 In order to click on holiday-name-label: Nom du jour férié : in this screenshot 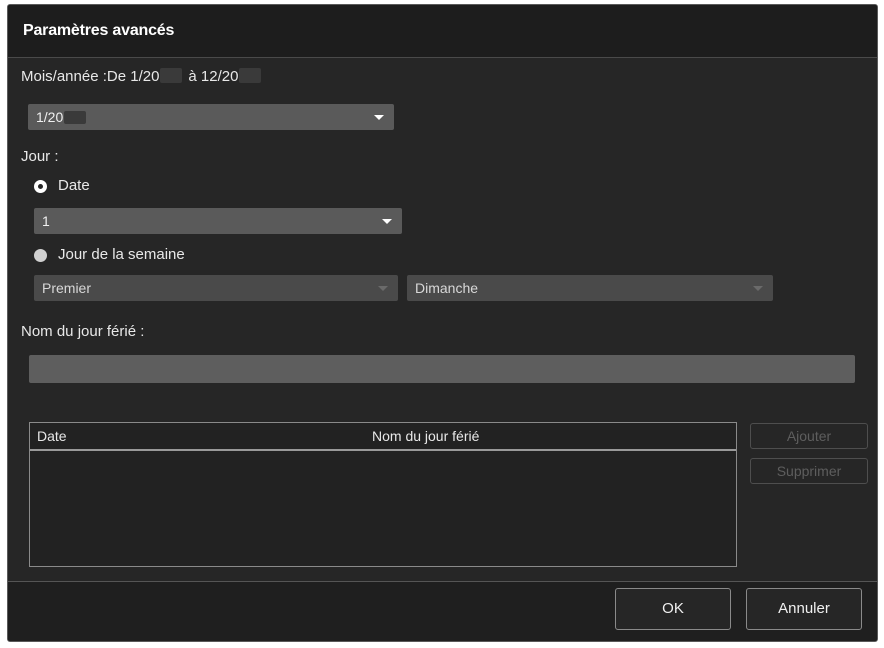, I will do `click(83, 331)`.